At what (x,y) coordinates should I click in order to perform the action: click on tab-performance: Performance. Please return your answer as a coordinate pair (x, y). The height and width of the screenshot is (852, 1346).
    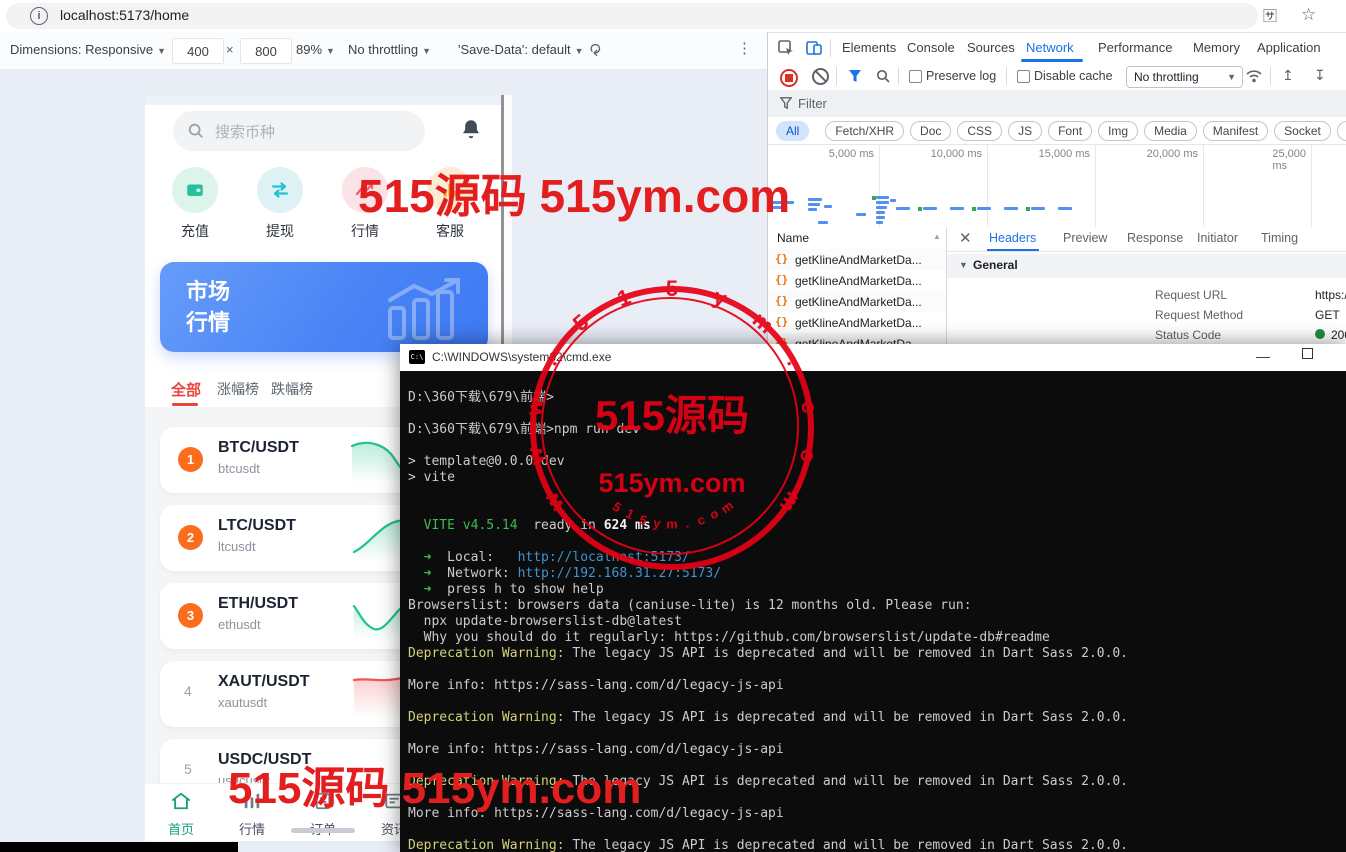
    Looking at the image, I should click on (1135, 47).